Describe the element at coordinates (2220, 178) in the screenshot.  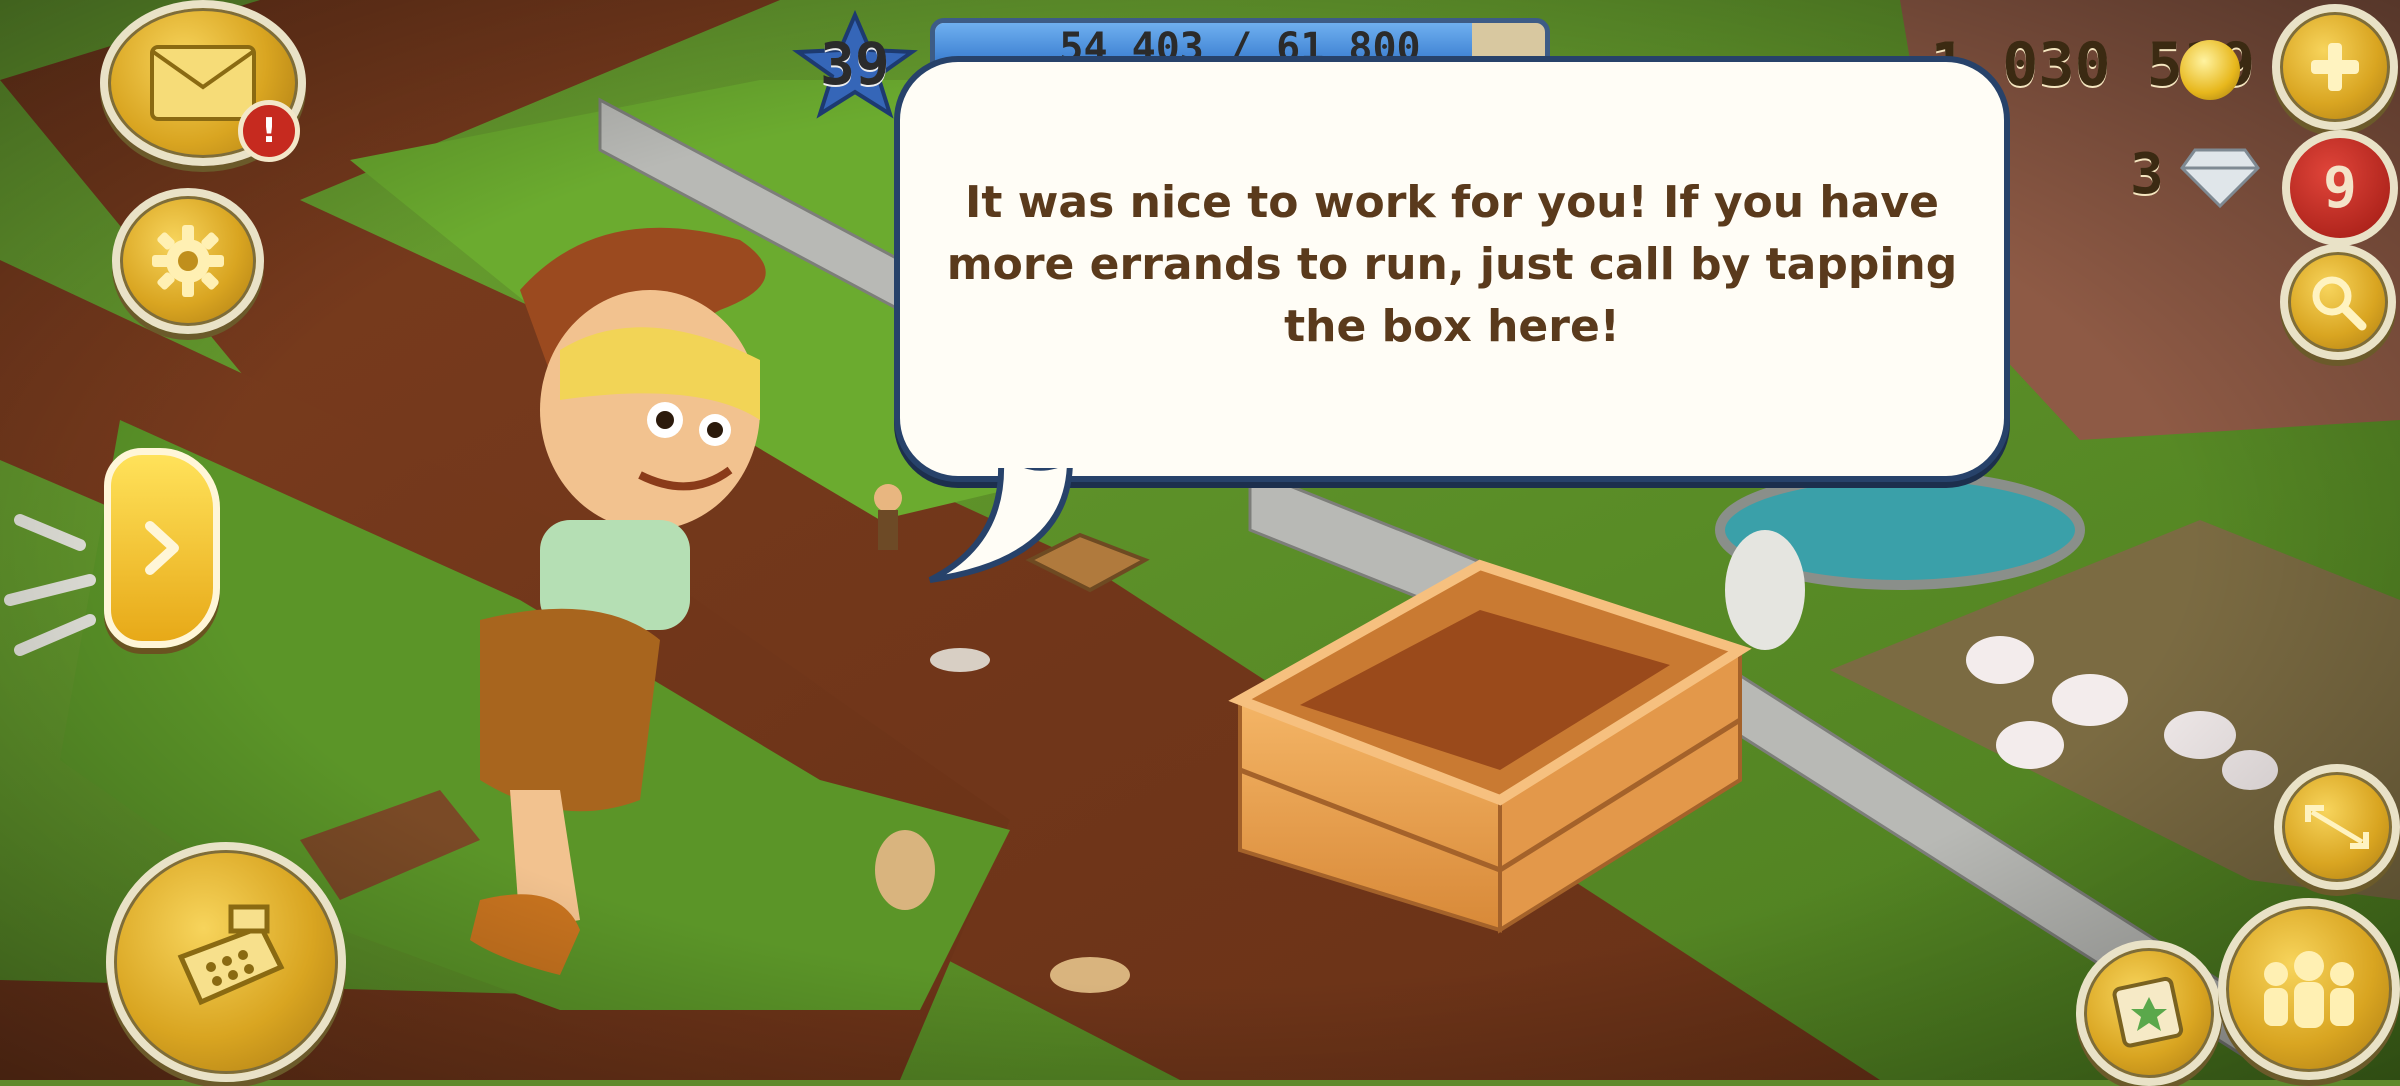
I see `diamond-icon` at that location.